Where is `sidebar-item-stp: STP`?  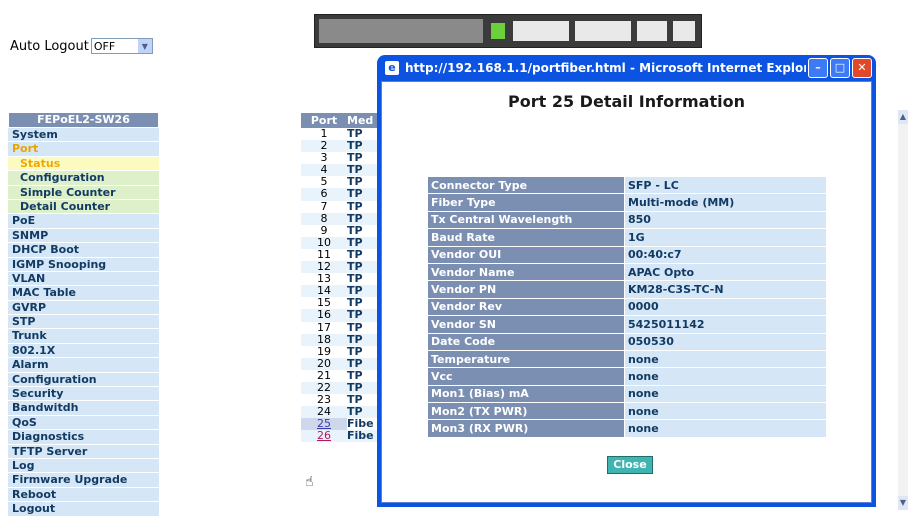 sidebar-item-stp: STP is located at coordinates (83, 322).